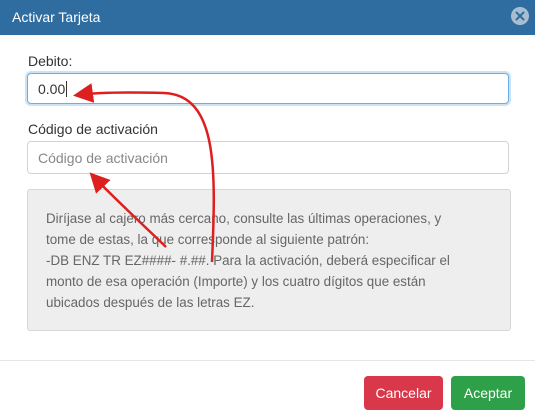  Describe the element at coordinates (56, 17) in the screenshot. I see `dialog-title: Activar Tarjeta` at that location.